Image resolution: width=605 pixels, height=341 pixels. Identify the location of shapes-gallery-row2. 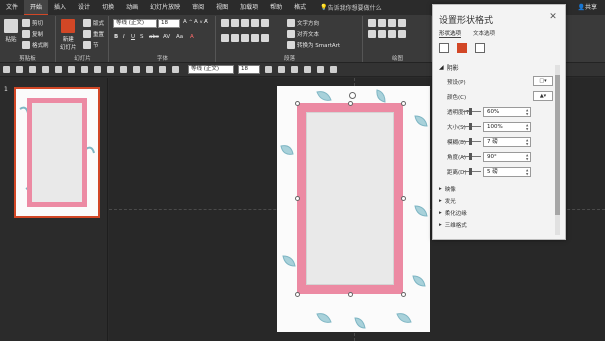
(387, 34).